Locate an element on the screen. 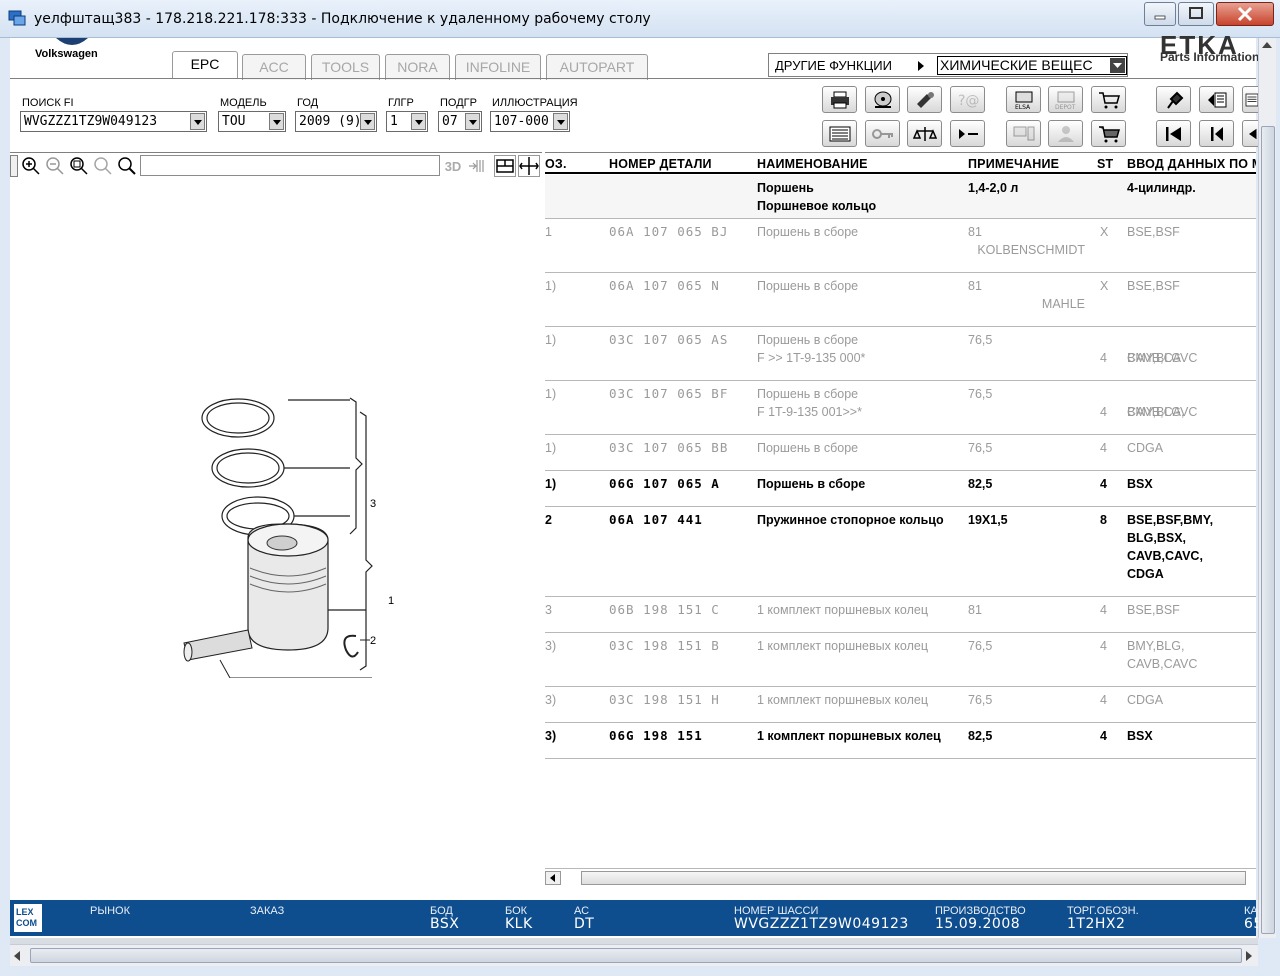  window-vertical-scrollbar is located at coordinates (1267, 488).